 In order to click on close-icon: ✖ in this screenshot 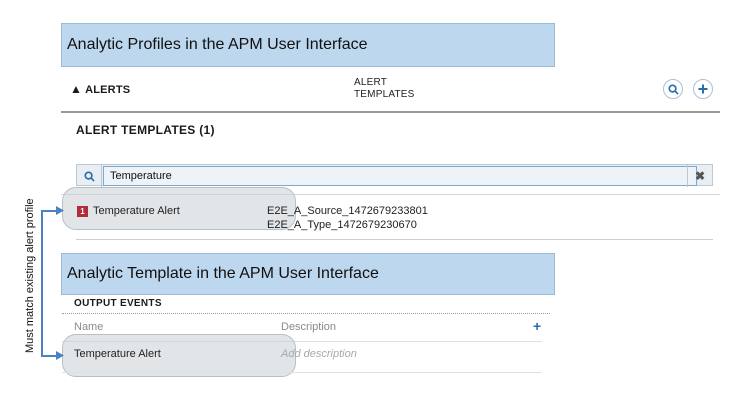, I will do `click(700, 176)`.